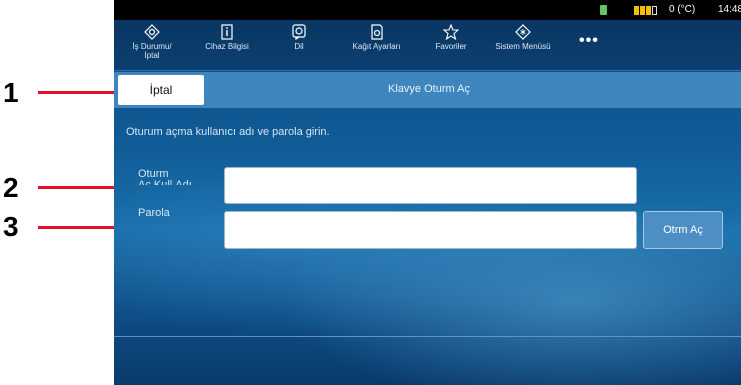 Image resolution: width=741 pixels, height=385 pixels. What do you see at coordinates (430, 185) in the screenshot?
I see `username-input` at bounding box center [430, 185].